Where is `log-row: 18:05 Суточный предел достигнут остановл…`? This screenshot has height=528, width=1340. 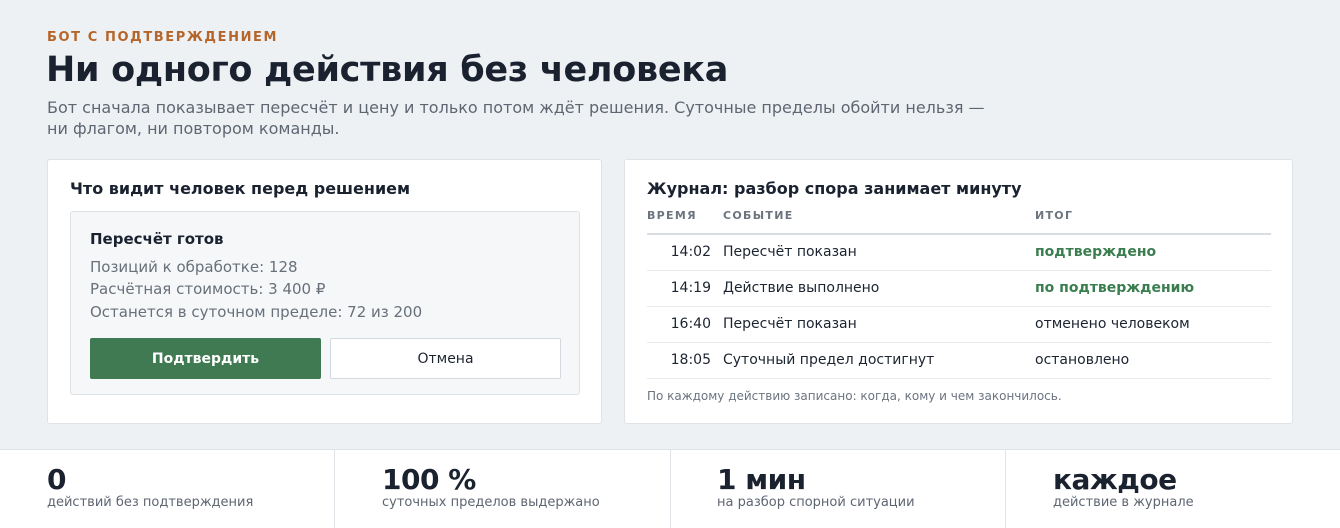 log-row: 18:05 Суточный предел достигнут остановл… is located at coordinates (959, 361).